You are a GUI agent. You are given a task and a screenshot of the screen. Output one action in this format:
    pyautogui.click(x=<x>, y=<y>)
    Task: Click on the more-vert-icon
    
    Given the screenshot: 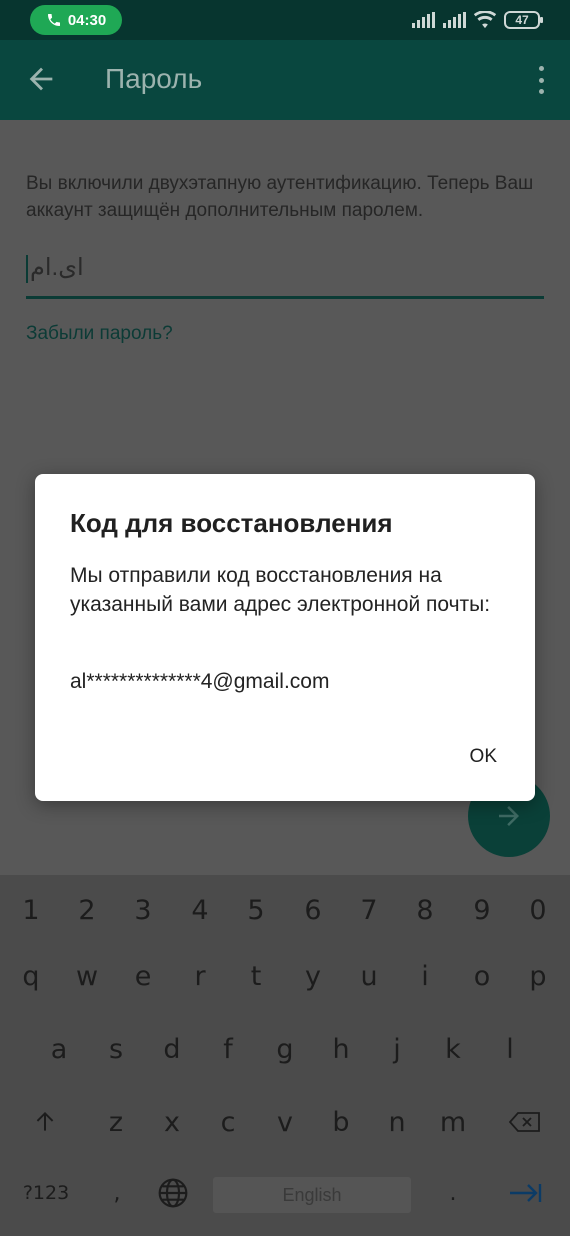 What is the action you would take?
    pyautogui.click(x=541, y=80)
    